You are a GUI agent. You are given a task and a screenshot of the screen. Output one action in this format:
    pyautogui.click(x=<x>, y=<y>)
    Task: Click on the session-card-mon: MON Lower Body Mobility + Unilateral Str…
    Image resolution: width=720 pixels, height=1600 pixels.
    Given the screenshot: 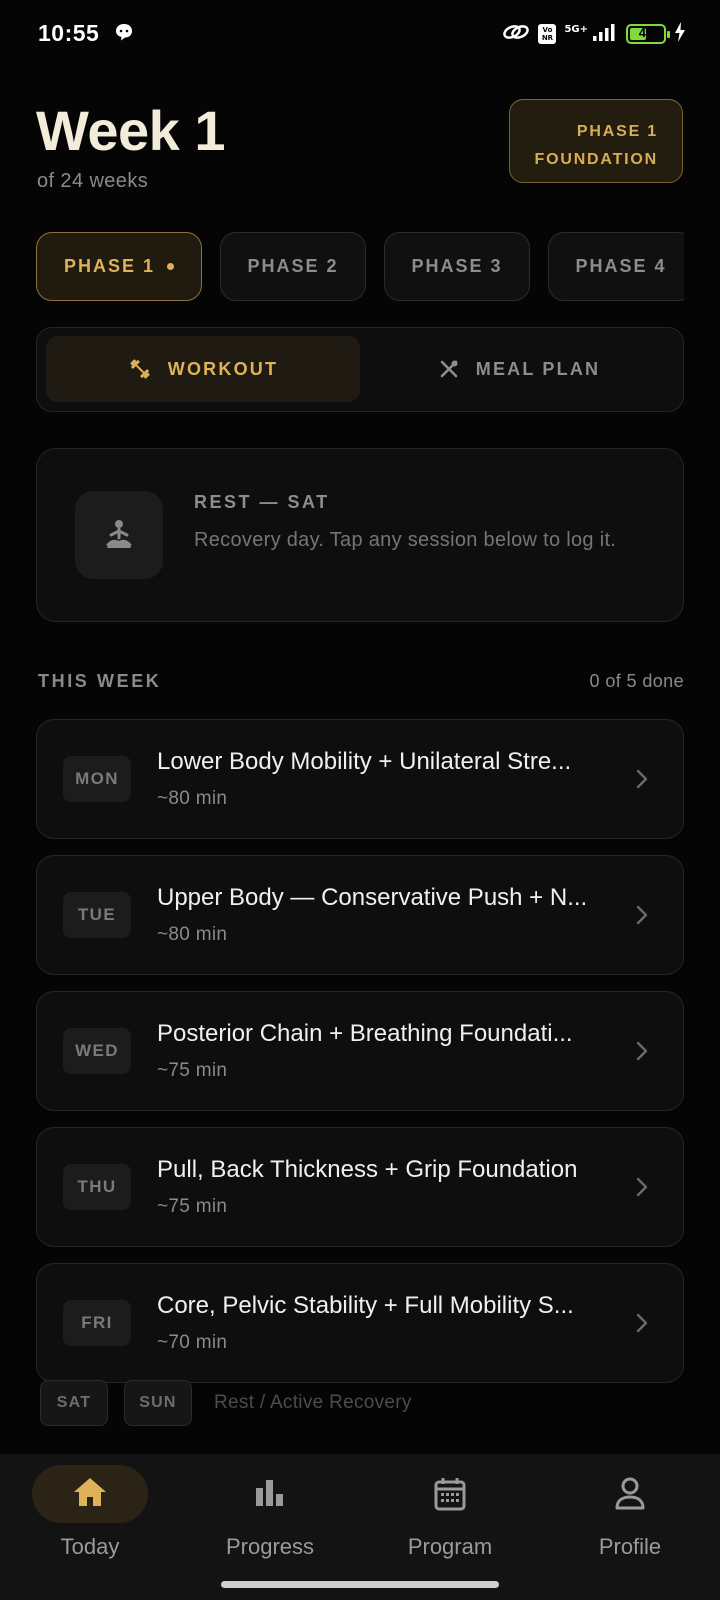 What is the action you would take?
    pyautogui.click(x=360, y=779)
    